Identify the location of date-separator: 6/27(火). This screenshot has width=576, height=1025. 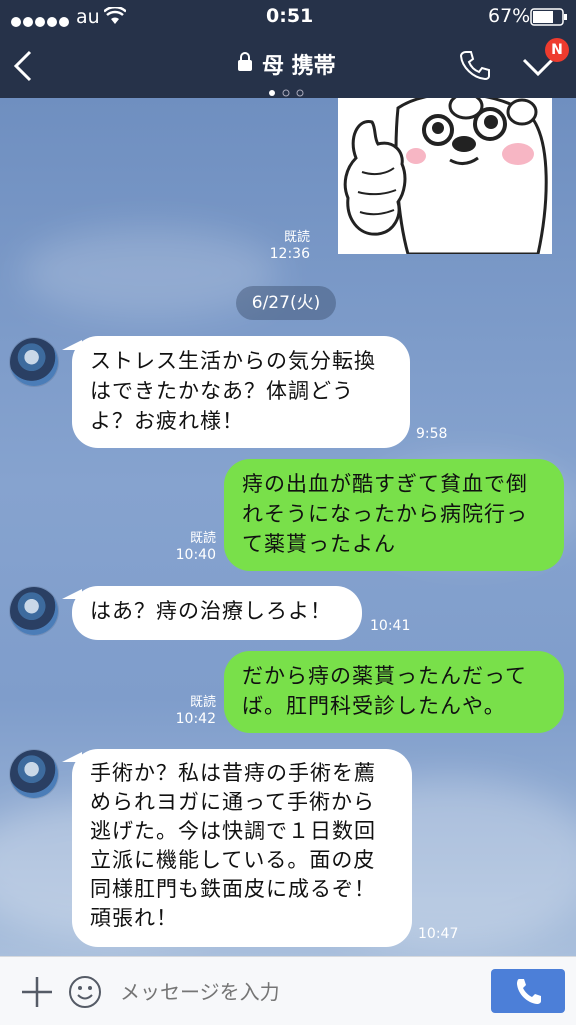
(286, 303).